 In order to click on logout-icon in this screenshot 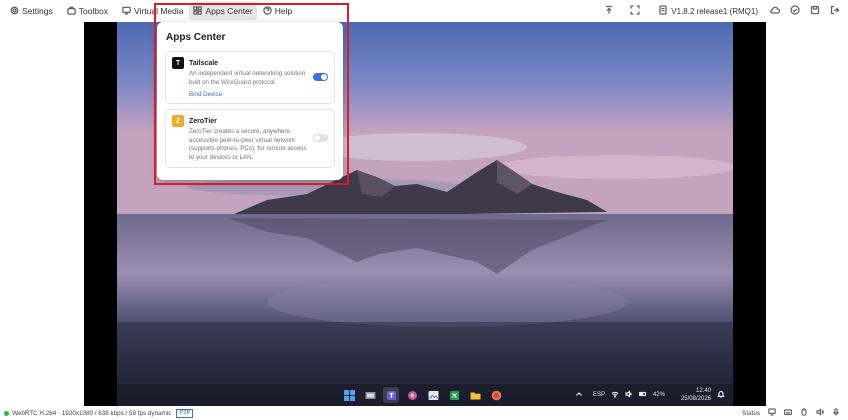, I will do `click(835, 11)`.